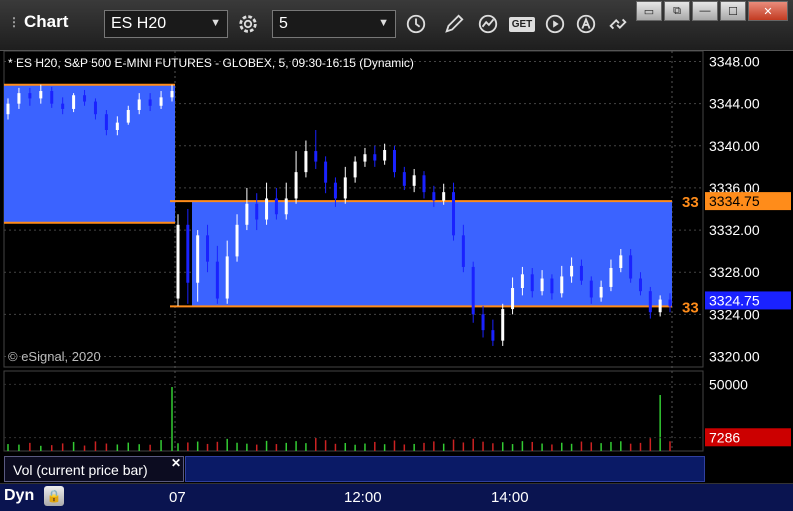  I want to click on price-tick-label: 3332.00, so click(734, 230).